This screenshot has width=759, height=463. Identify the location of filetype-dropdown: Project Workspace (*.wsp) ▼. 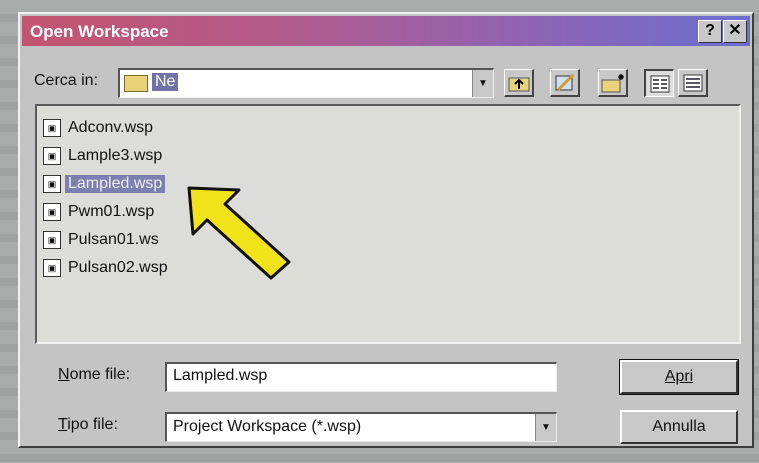
(361, 427).